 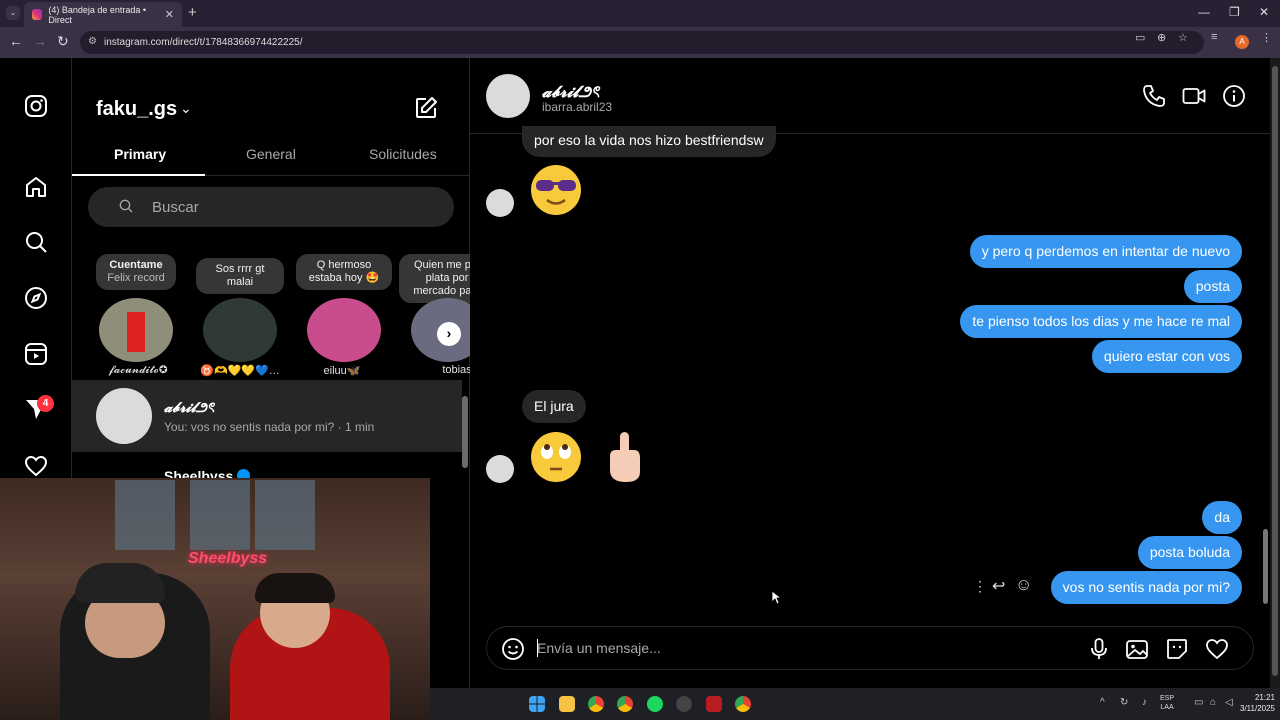 I want to click on message-sent: y pero q perdemos en intentar de nuevo, so click(x=1105, y=251).